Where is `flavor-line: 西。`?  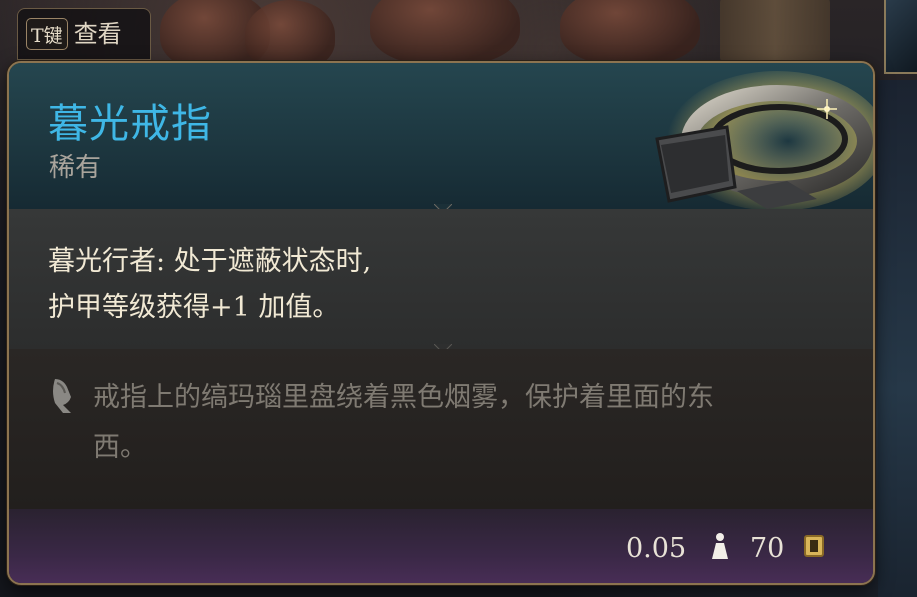
flavor-line: 西。 is located at coordinates (120, 447).